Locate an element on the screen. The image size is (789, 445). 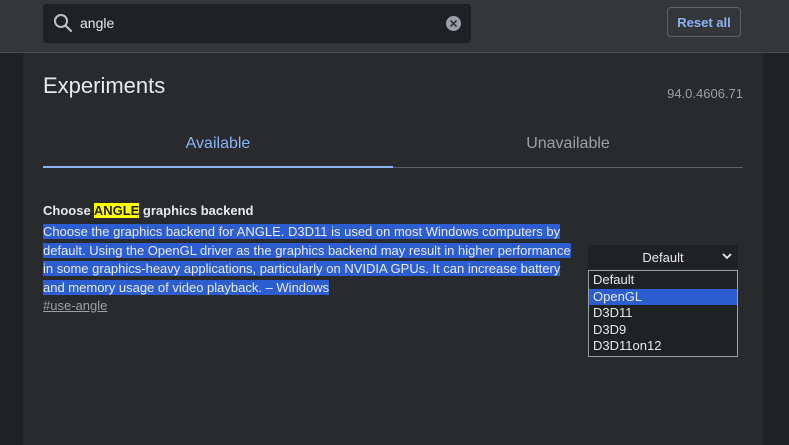
tab-available: Available is located at coordinates (218, 144).